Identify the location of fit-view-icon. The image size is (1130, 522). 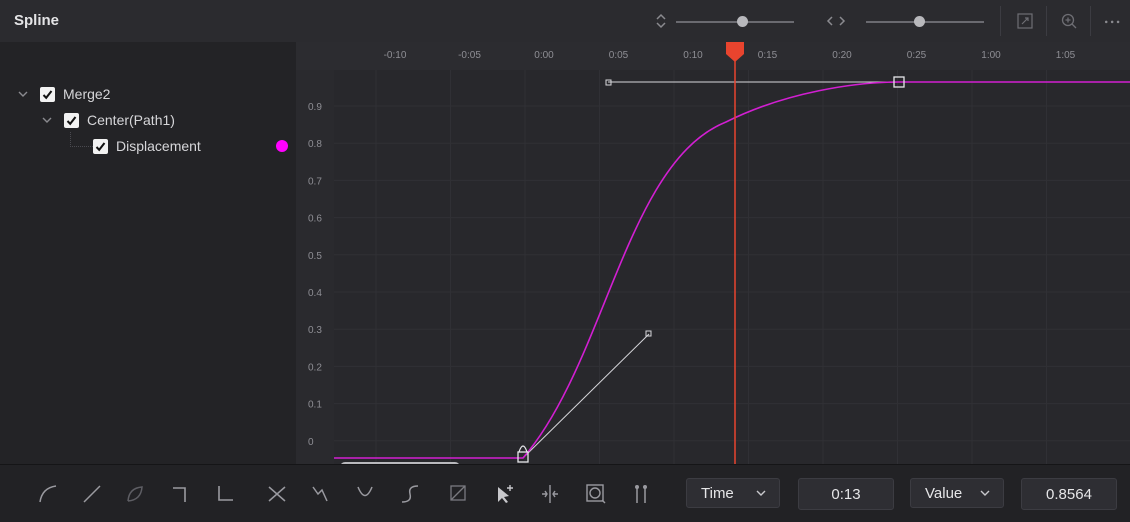
(1025, 21).